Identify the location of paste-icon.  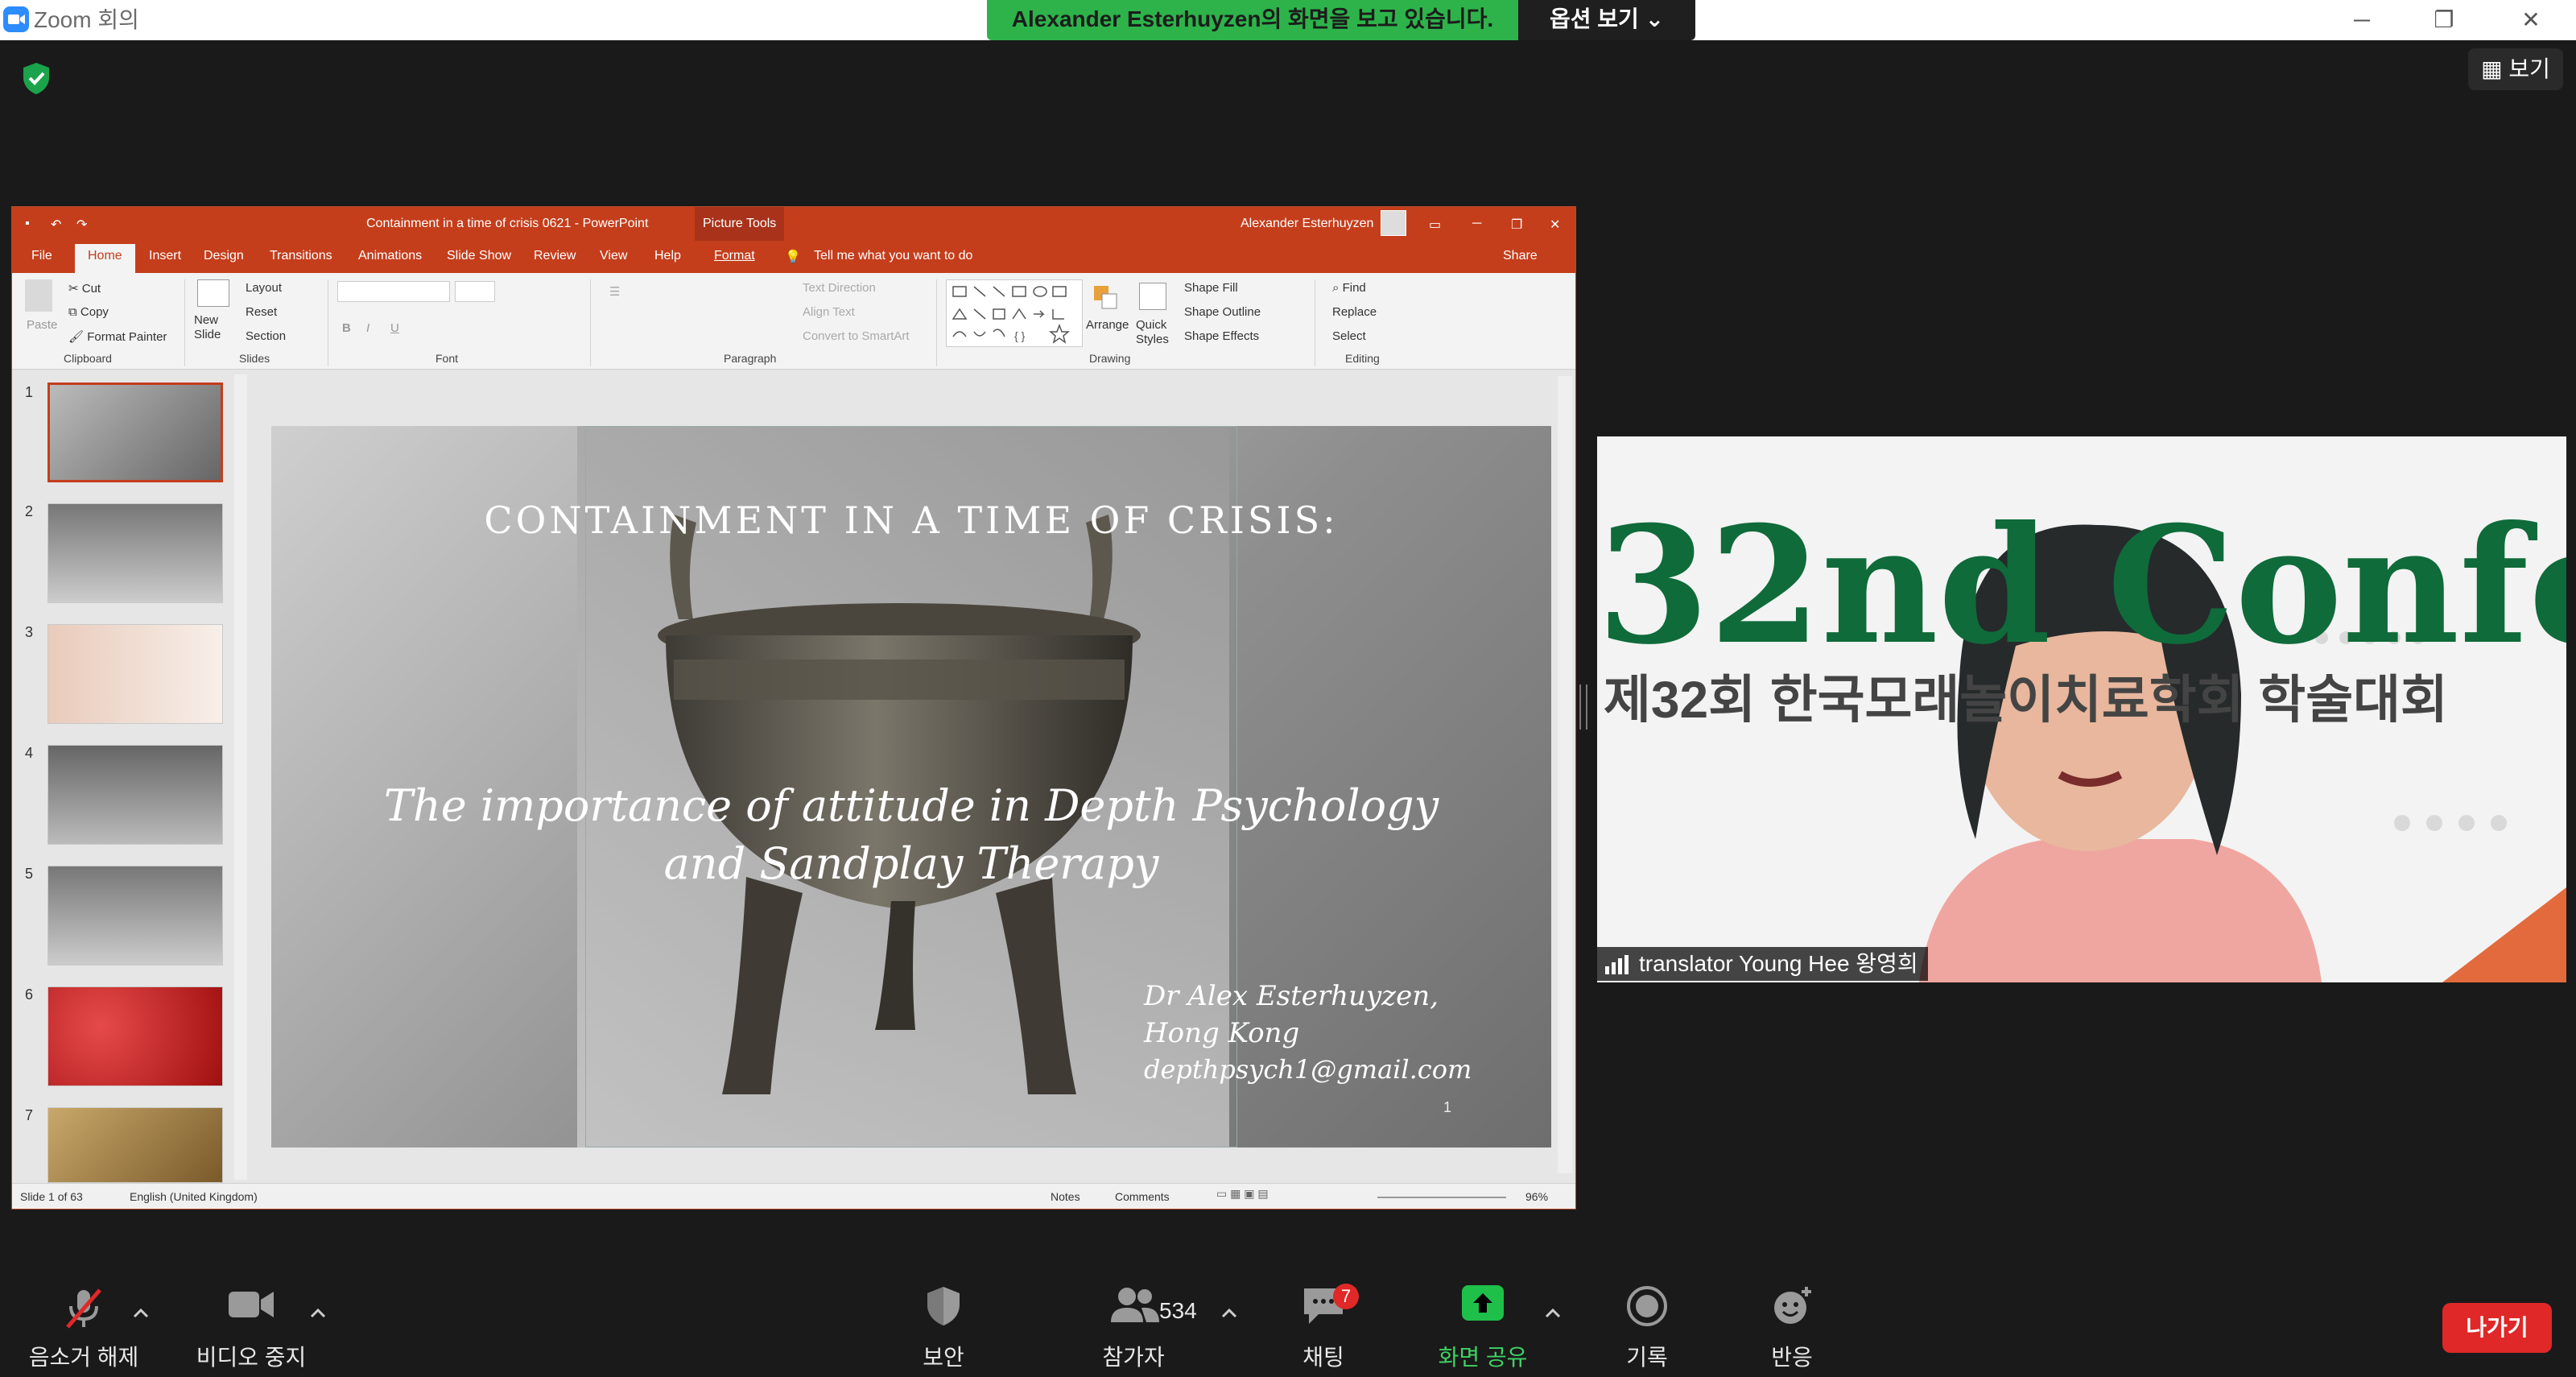
(38, 295).